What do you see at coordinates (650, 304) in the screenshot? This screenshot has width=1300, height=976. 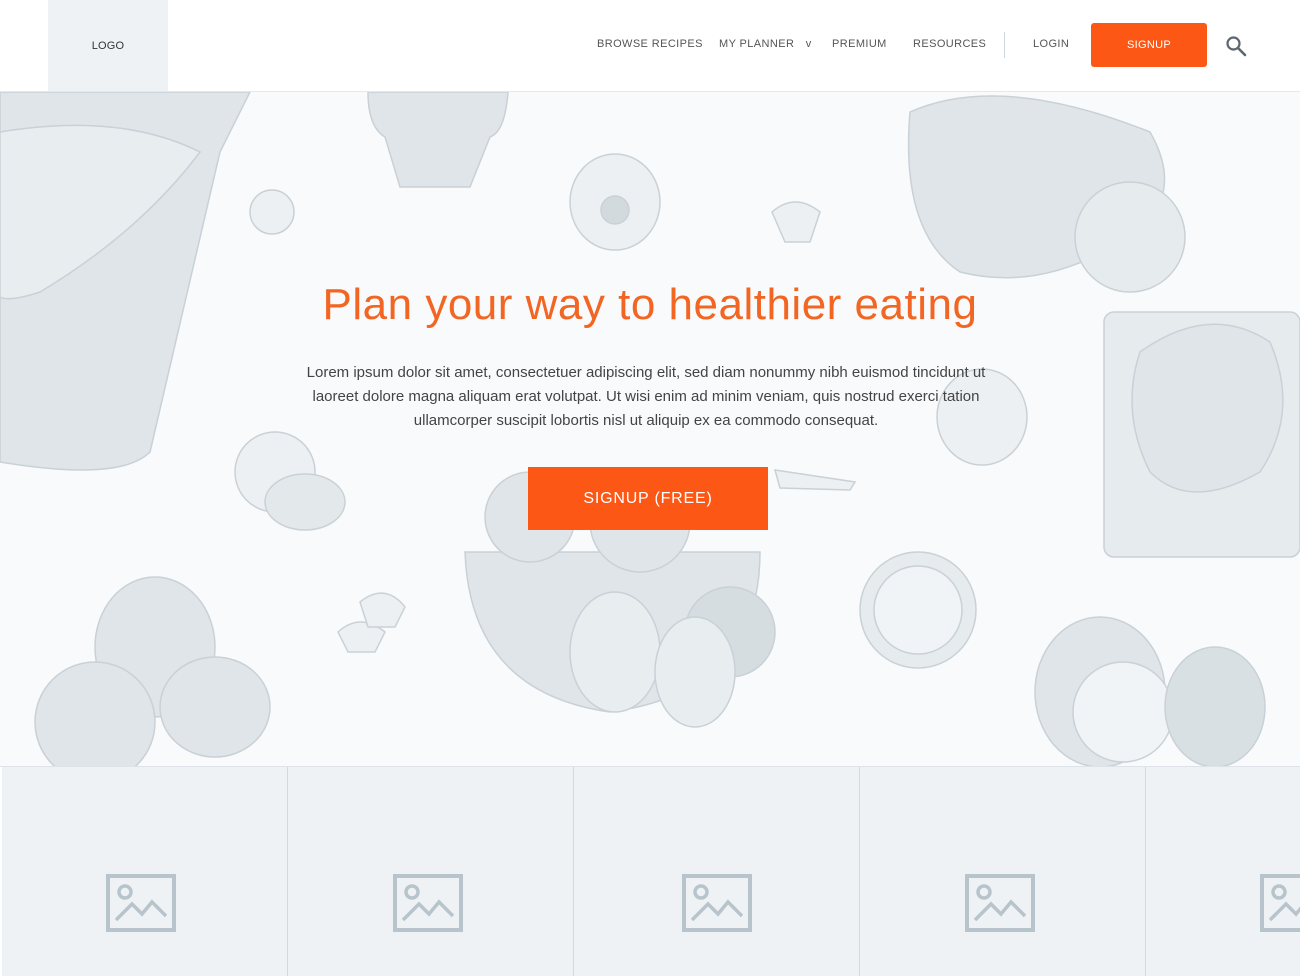 I see `hero-title: Plan your way to healthier eating` at bounding box center [650, 304].